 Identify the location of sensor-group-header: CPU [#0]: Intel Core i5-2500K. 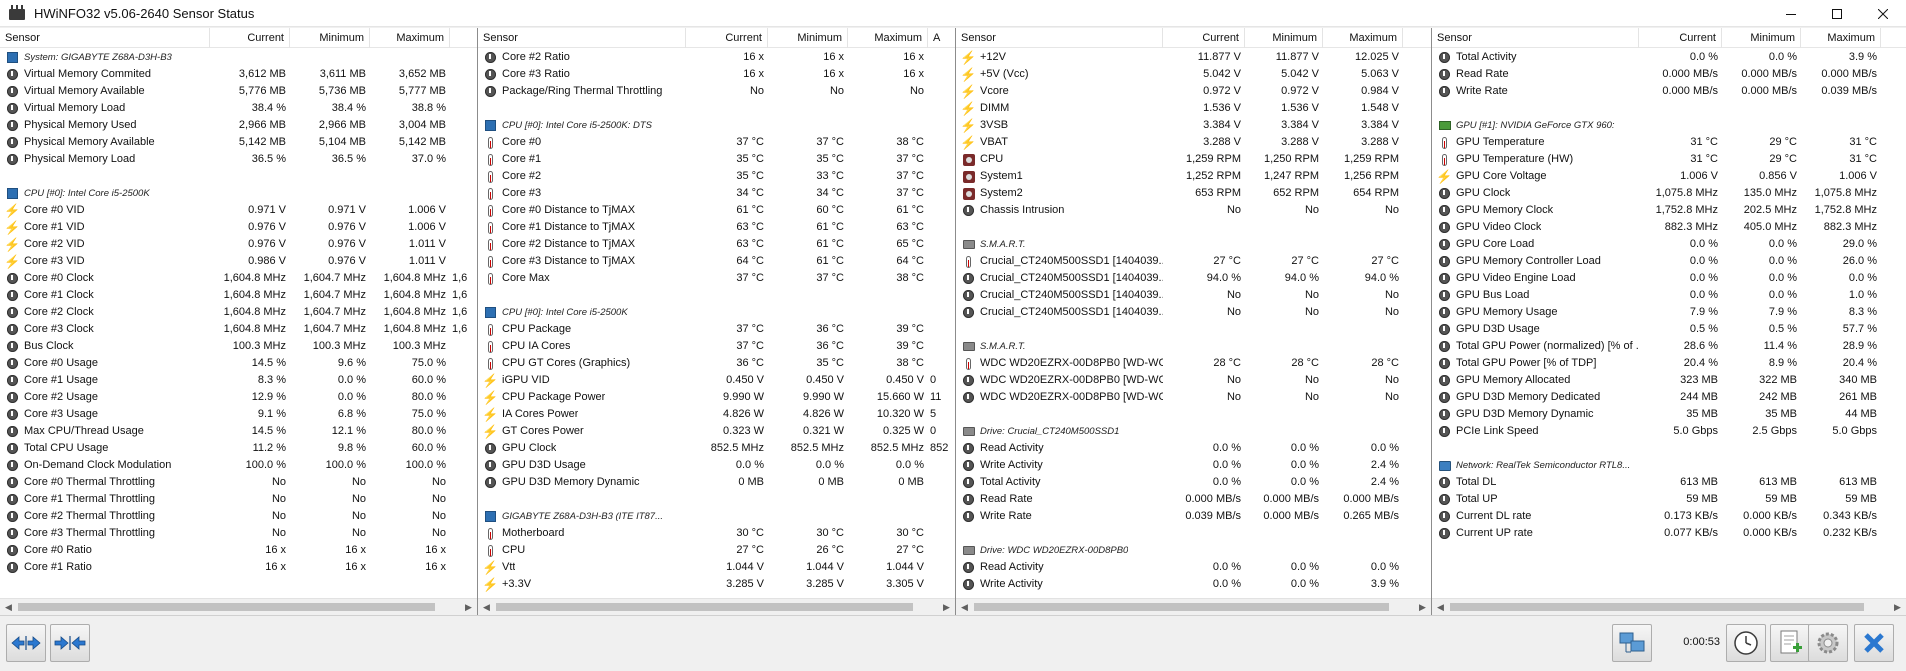
(238, 193).